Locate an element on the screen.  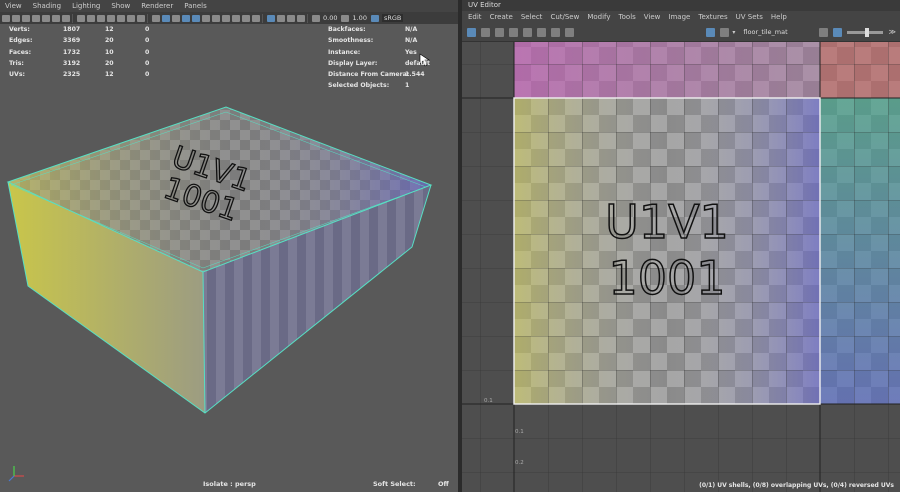
hud-row-display-layer: Display Layer: default is located at coordinates (379, 63).